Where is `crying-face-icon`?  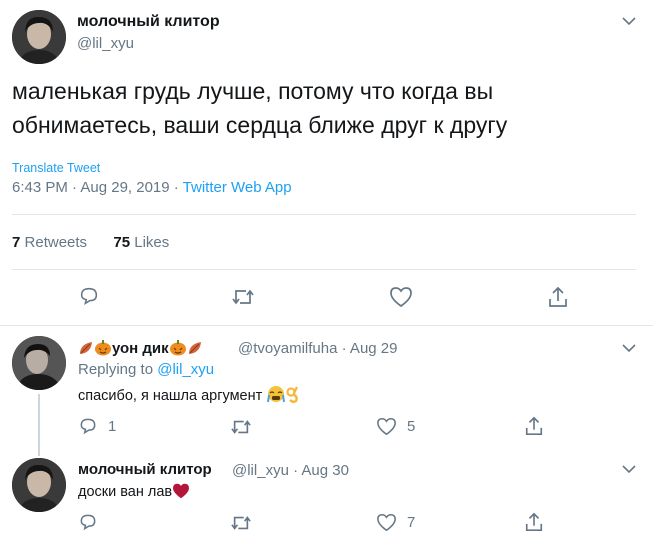 crying-face-icon is located at coordinates (276, 396).